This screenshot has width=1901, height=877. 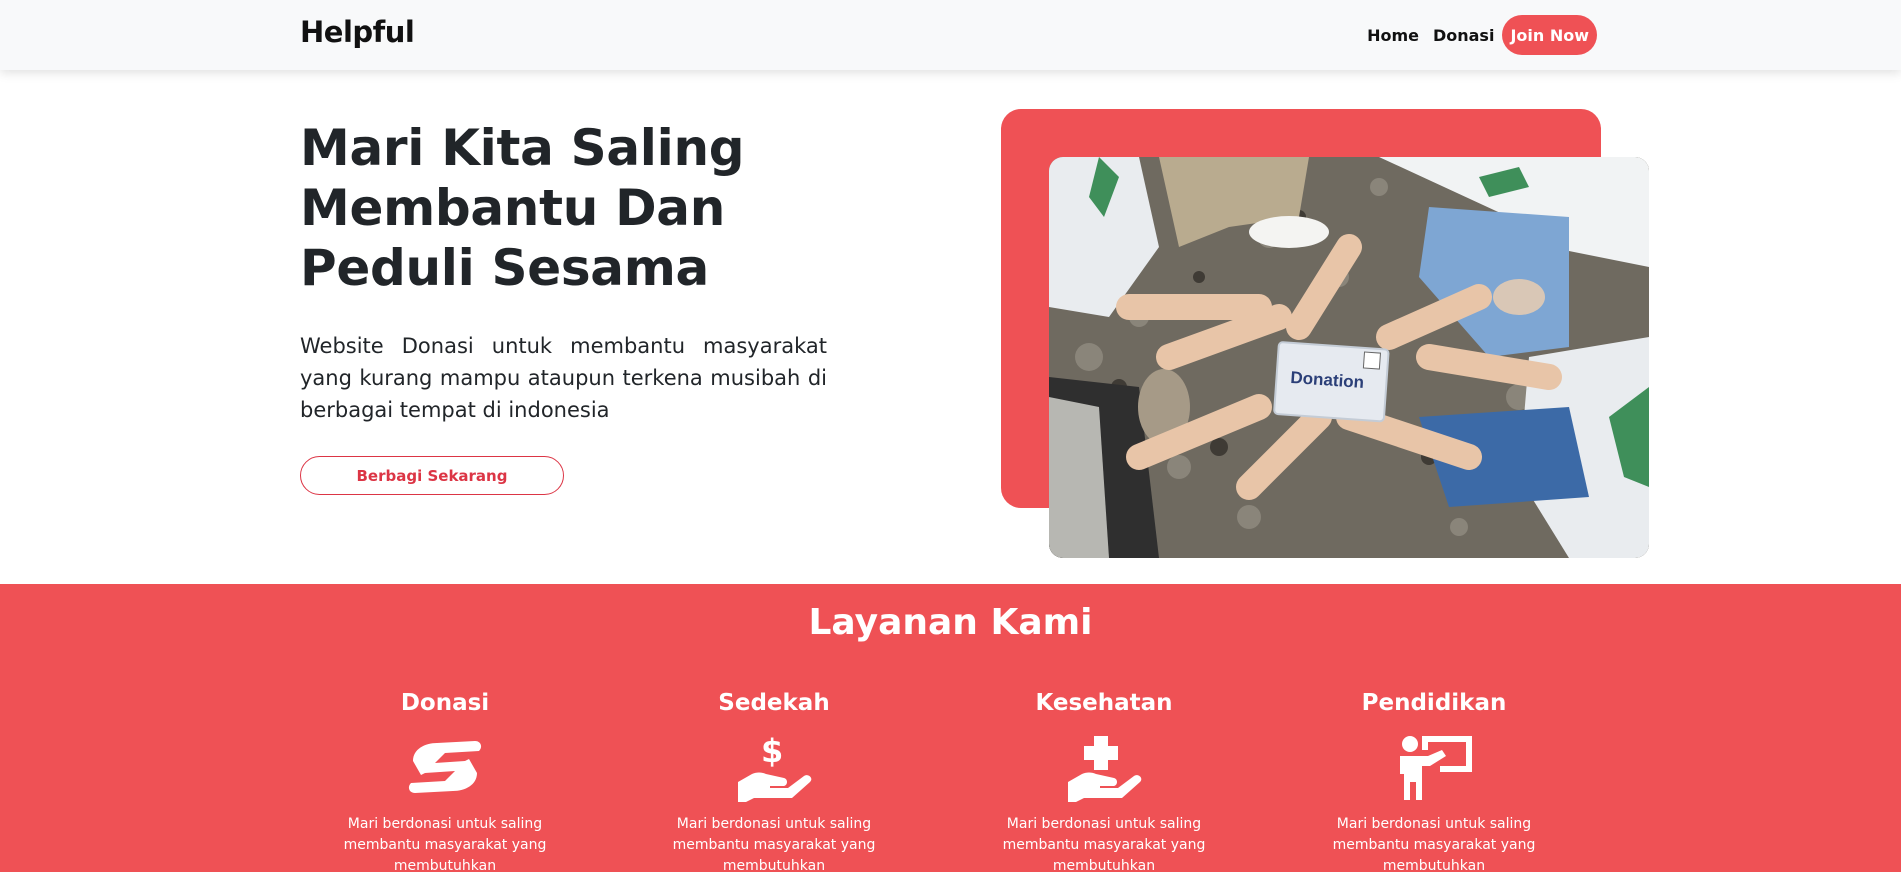 What do you see at coordinates (445, 767) in the screenshot?
I see `hands-giving-icon` at bounding box center [445, 767].